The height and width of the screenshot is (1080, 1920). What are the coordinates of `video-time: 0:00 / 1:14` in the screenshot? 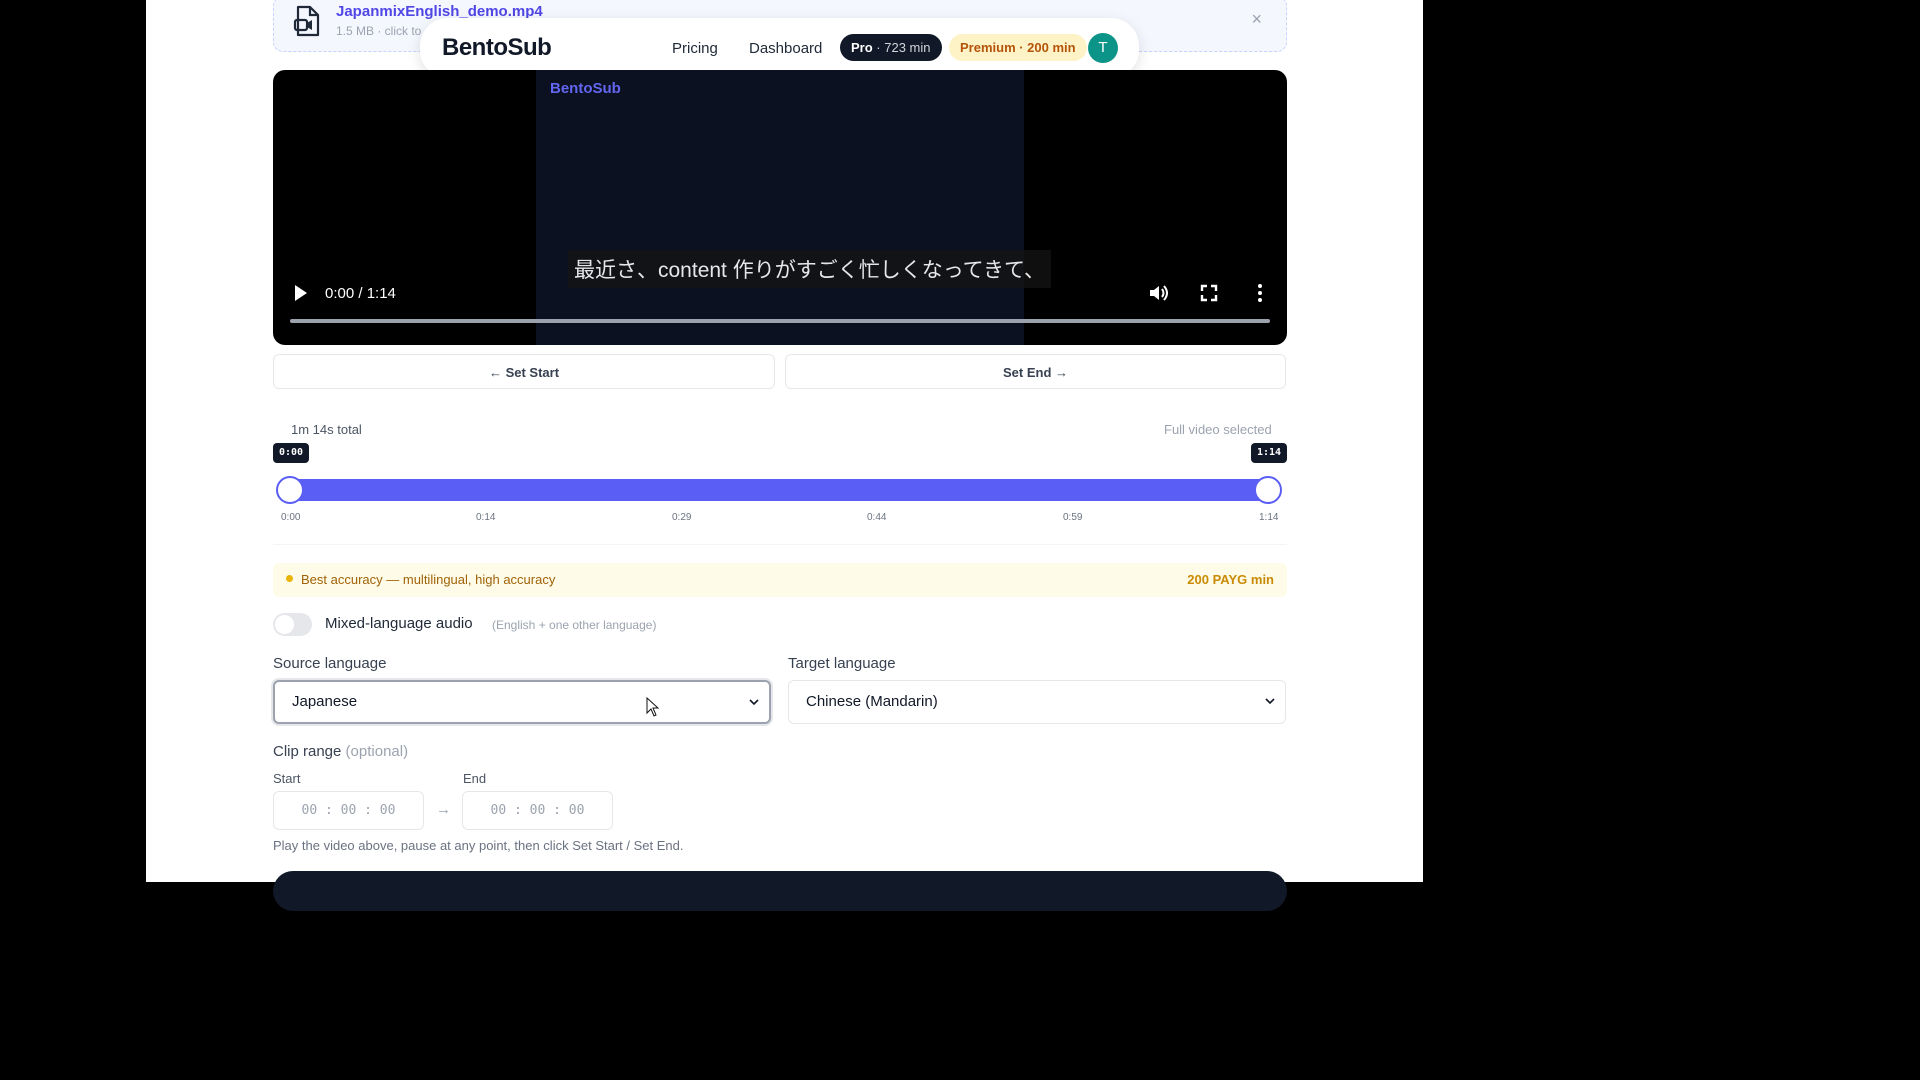 It's located at (360, 293).